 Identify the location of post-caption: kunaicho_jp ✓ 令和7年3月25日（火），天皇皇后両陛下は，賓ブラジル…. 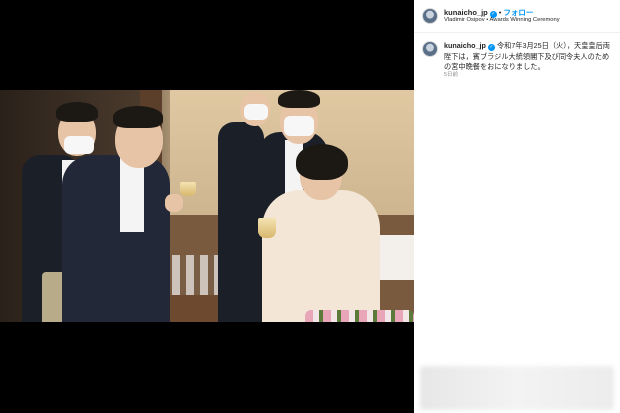
(530, 57).